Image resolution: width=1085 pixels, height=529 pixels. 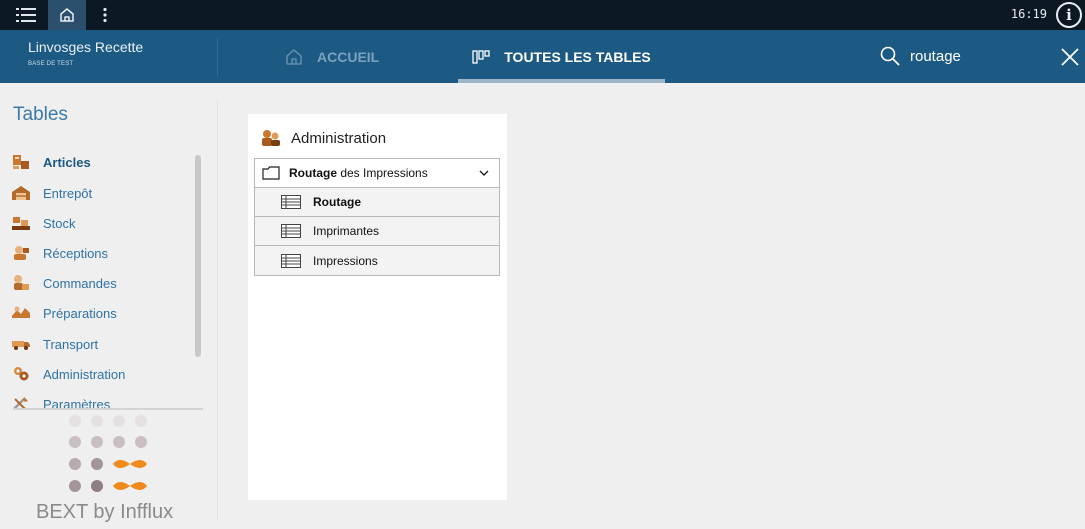 What do you see at coordinates (382, 173) in the screenshot?
I see `group-label-rest: des Impressions` at bounding box center [382, 173].